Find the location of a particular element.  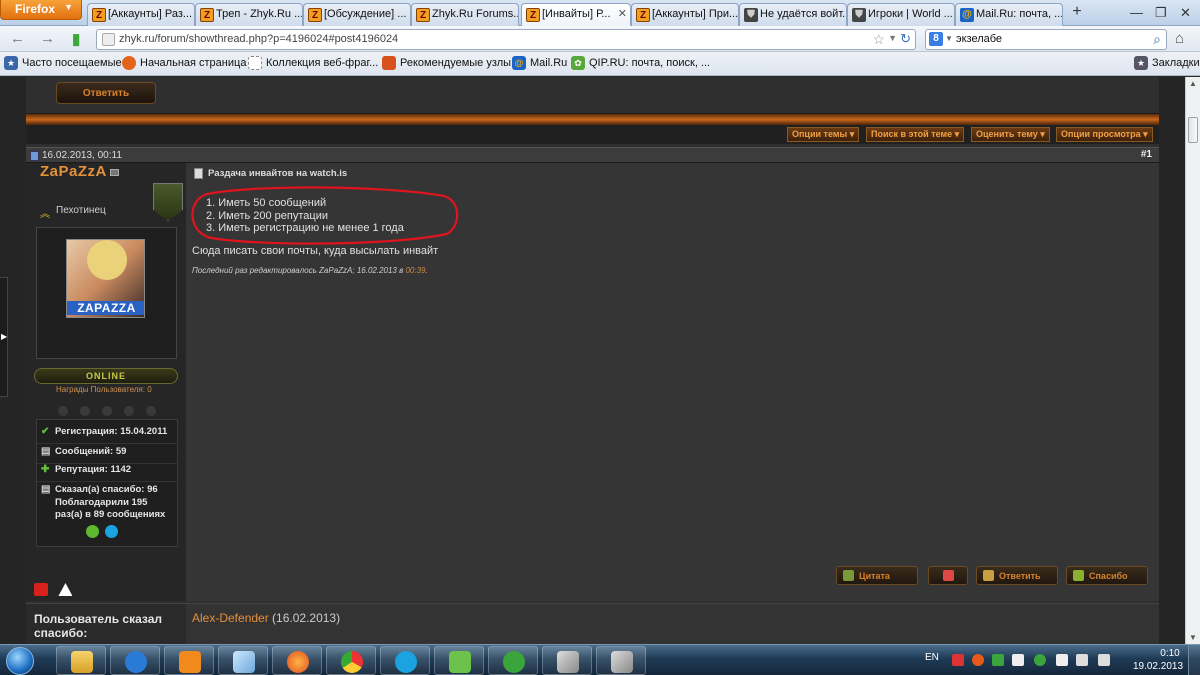

taskbar-utorrent is located at coordinates (513, 660).